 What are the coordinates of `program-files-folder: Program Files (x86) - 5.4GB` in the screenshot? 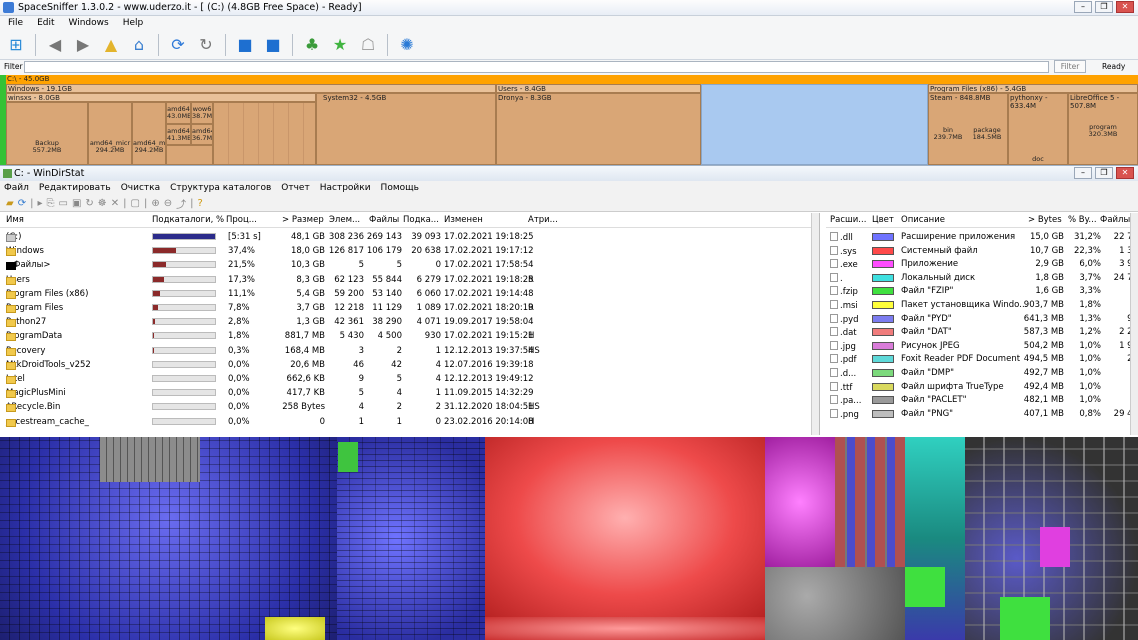 It's located at (1033, 88).